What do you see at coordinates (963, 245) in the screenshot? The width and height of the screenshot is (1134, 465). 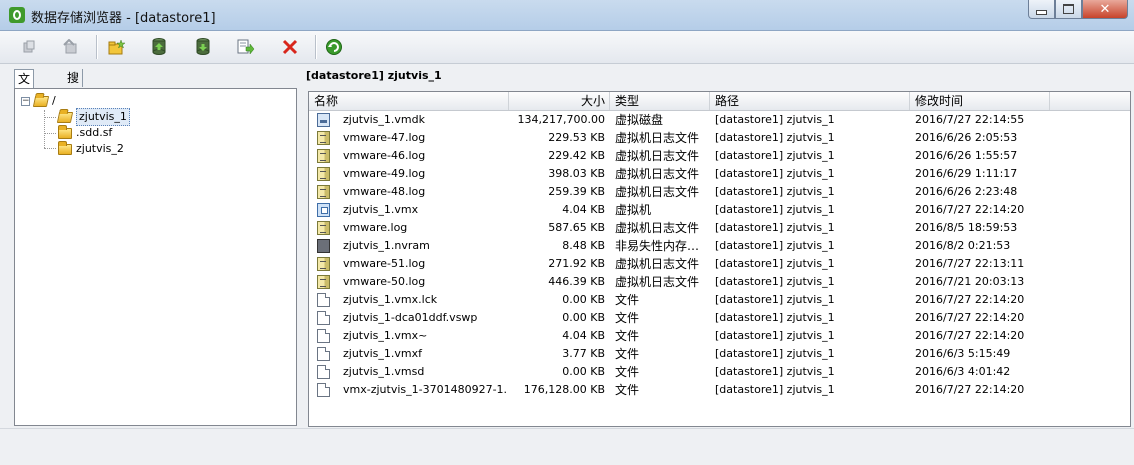 I see `file-modified-cell: 2016/8/2 0:21:53` at bounding box center [963, 245].